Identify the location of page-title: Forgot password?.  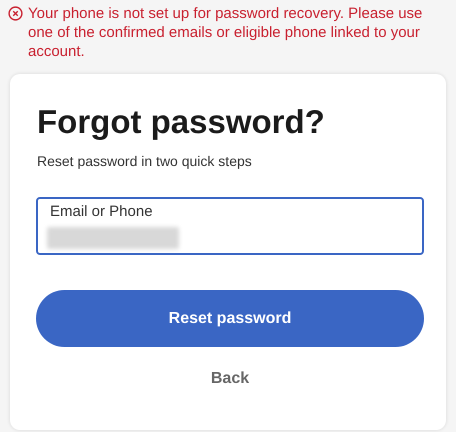
(181, 122).